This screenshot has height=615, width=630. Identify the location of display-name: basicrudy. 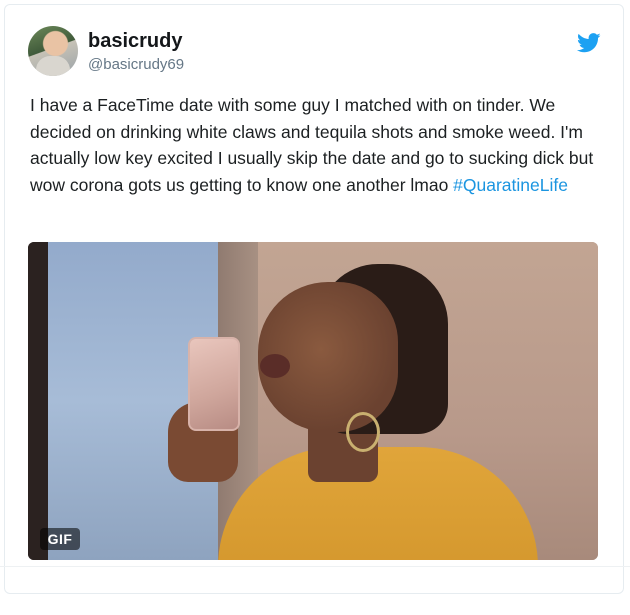
(135, 41).